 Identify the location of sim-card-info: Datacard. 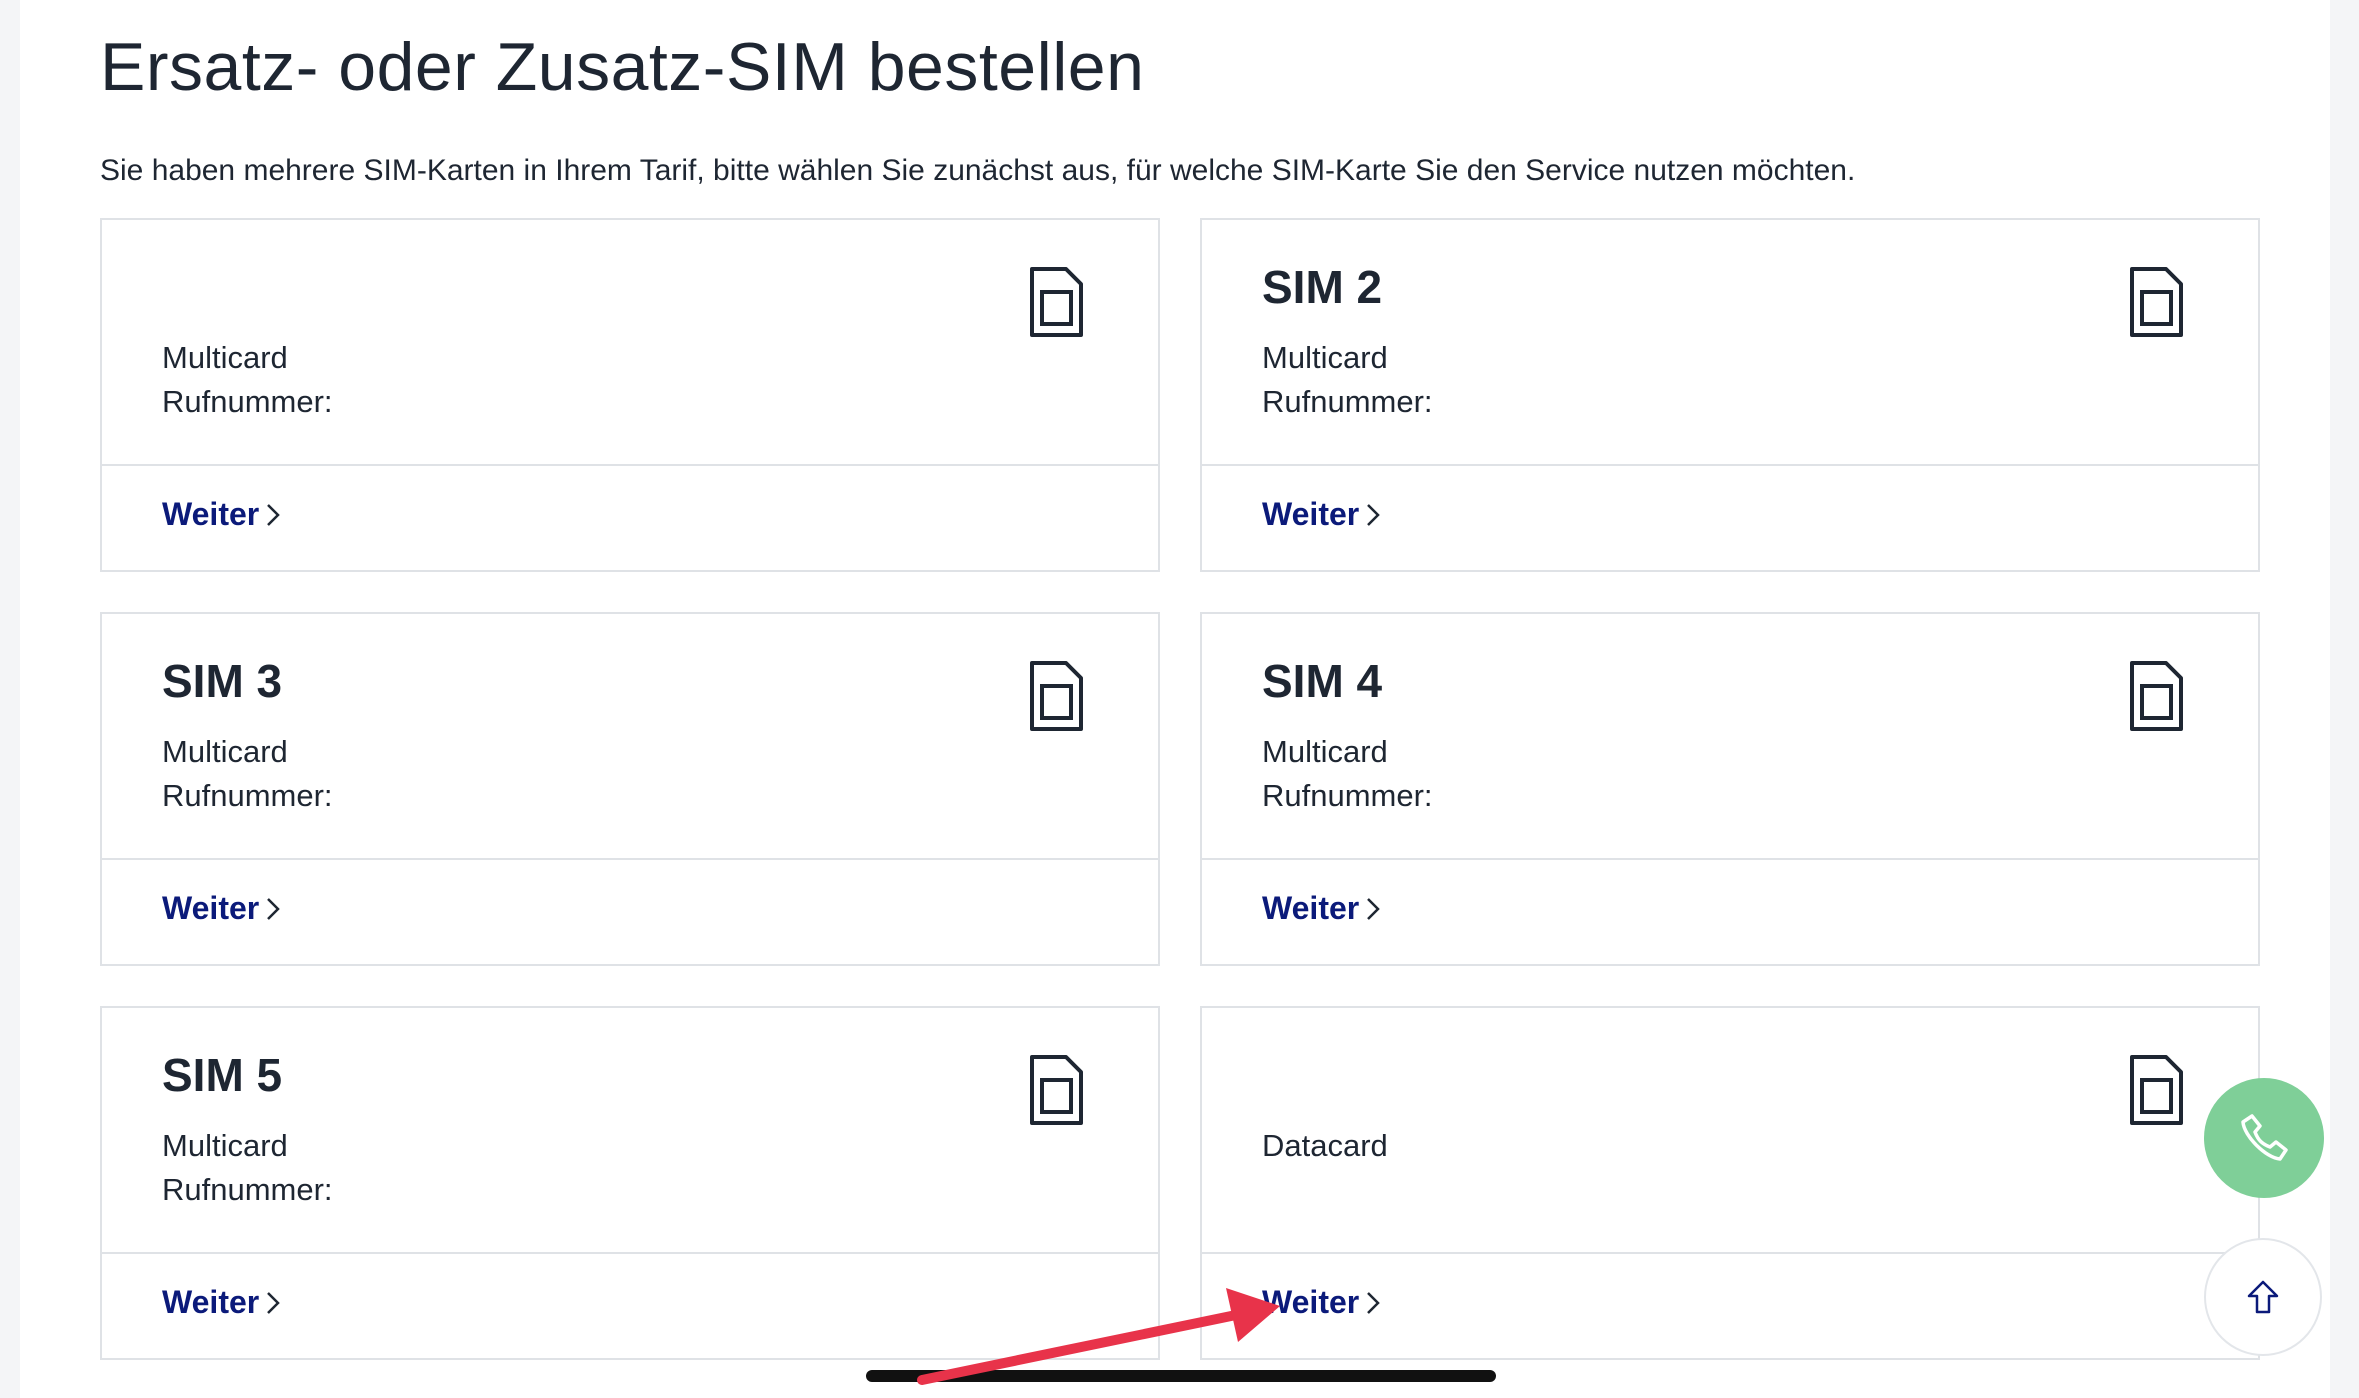
(1730, 1131).